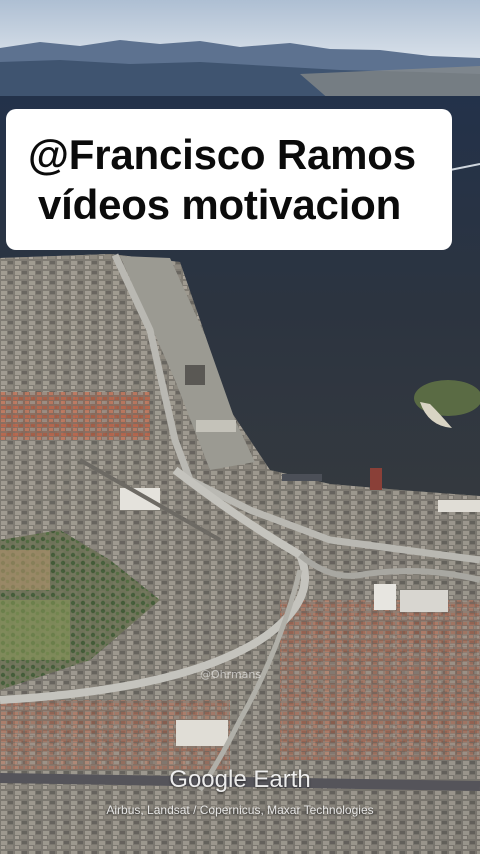  Describe the element at coordinates (231, 674) in the screenshot. I see `handle-watermark: @Ohrmans` at that location.